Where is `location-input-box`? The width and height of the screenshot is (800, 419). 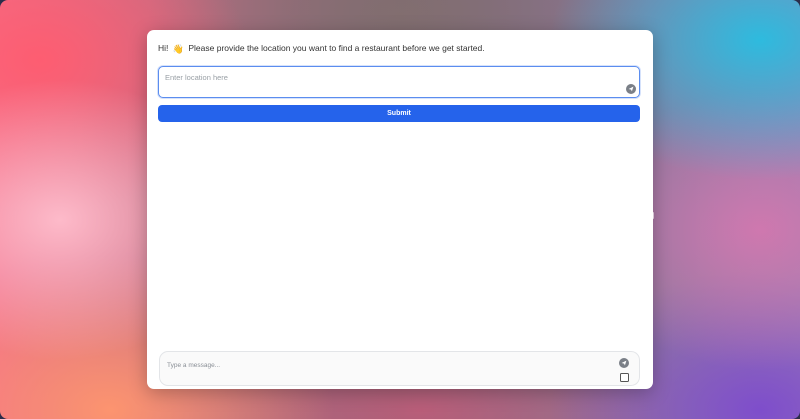
location-input-box is located at coordinates (399, 82).